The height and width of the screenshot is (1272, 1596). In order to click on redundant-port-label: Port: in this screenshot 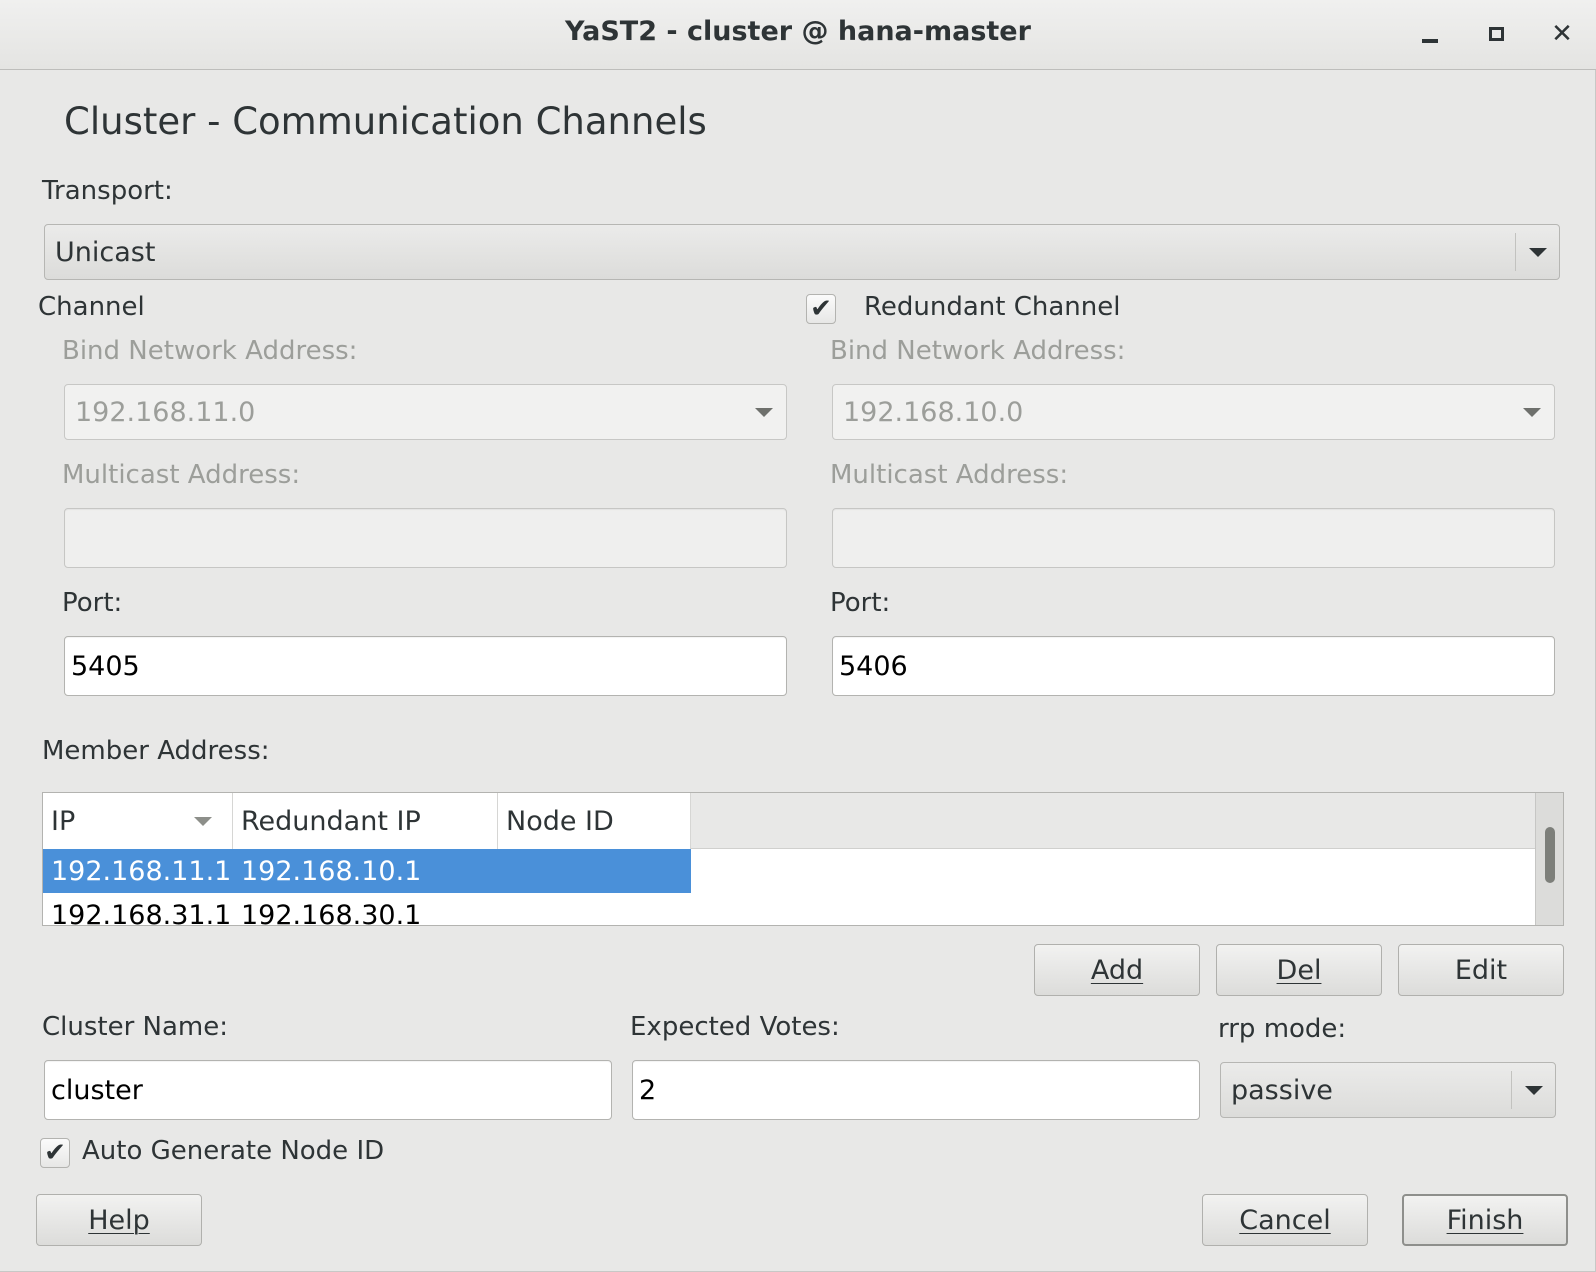, I will do `click(860, 603)`.